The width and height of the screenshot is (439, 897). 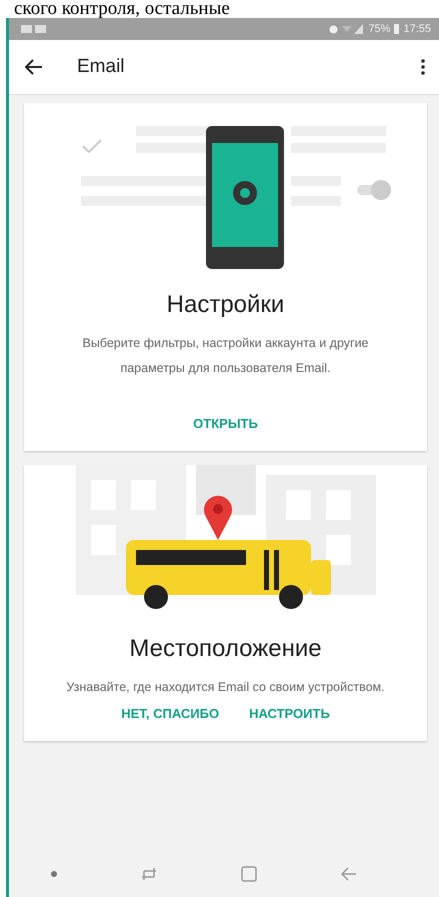 I want to click on status-time: 17:55, so click(x=417, y=29).